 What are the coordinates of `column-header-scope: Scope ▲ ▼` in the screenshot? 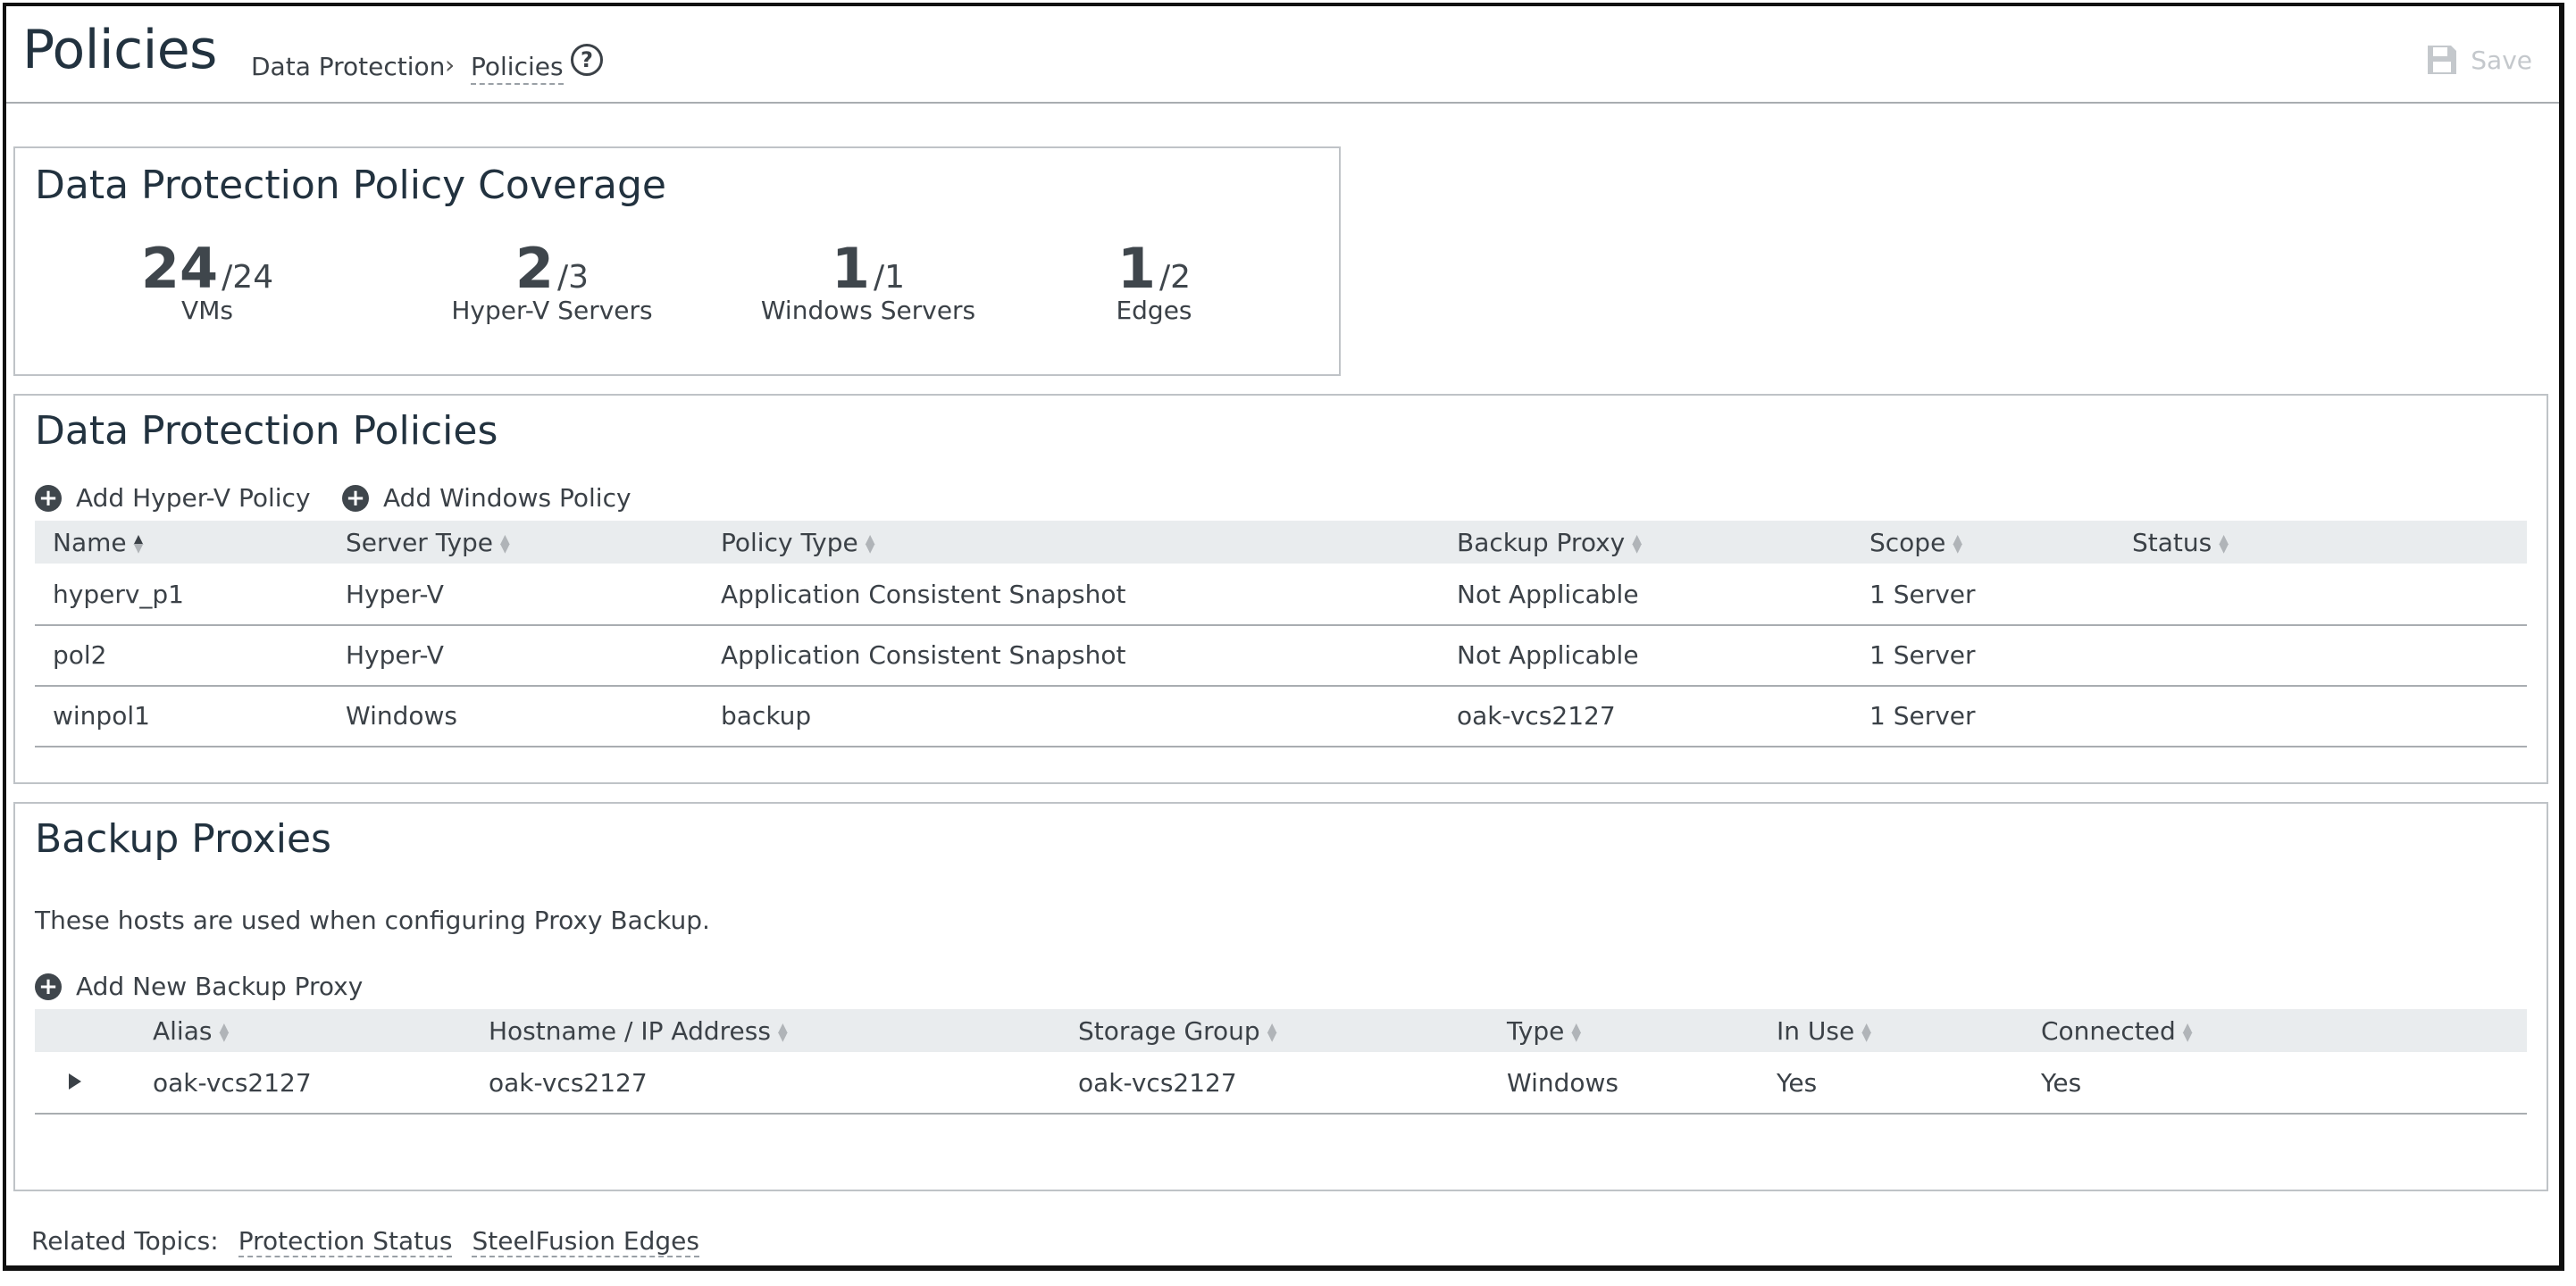 It's located at (1916, 542).